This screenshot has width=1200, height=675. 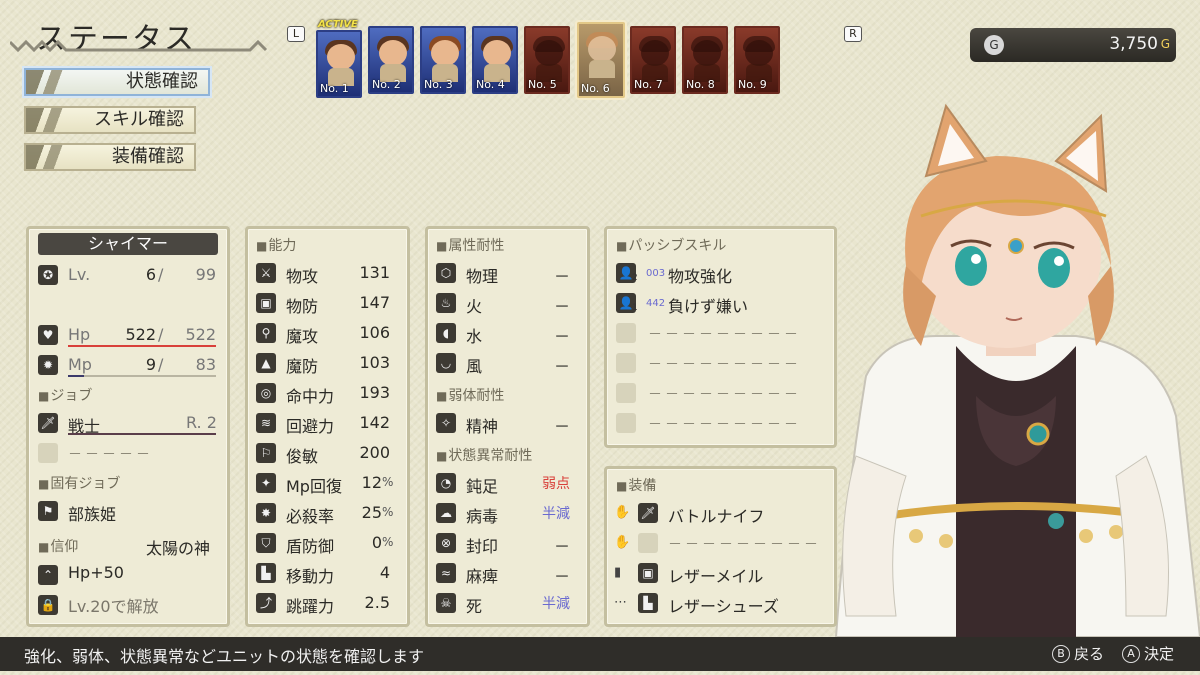 I want to click on faith-name: 太陽の神, so click(x=178, y=548).